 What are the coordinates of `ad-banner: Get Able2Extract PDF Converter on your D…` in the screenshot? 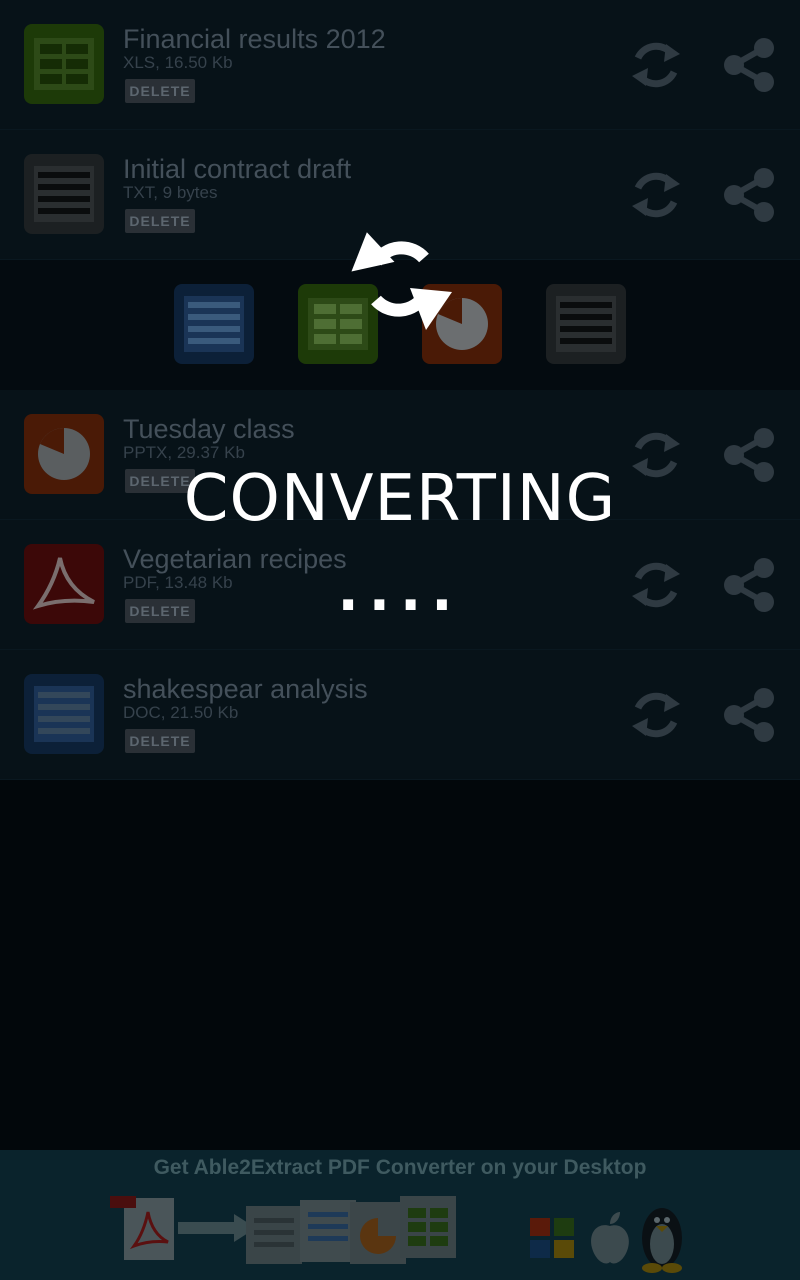 It's located at (400, 1215).